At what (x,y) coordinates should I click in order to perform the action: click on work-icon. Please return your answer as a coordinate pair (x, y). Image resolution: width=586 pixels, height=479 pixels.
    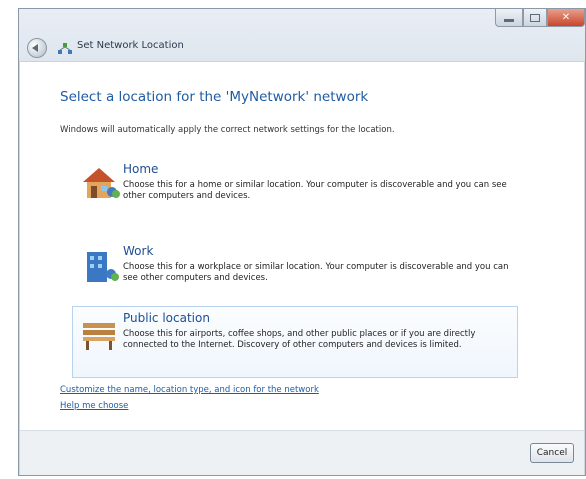
    Looking at the image, I should click on (103, 267).